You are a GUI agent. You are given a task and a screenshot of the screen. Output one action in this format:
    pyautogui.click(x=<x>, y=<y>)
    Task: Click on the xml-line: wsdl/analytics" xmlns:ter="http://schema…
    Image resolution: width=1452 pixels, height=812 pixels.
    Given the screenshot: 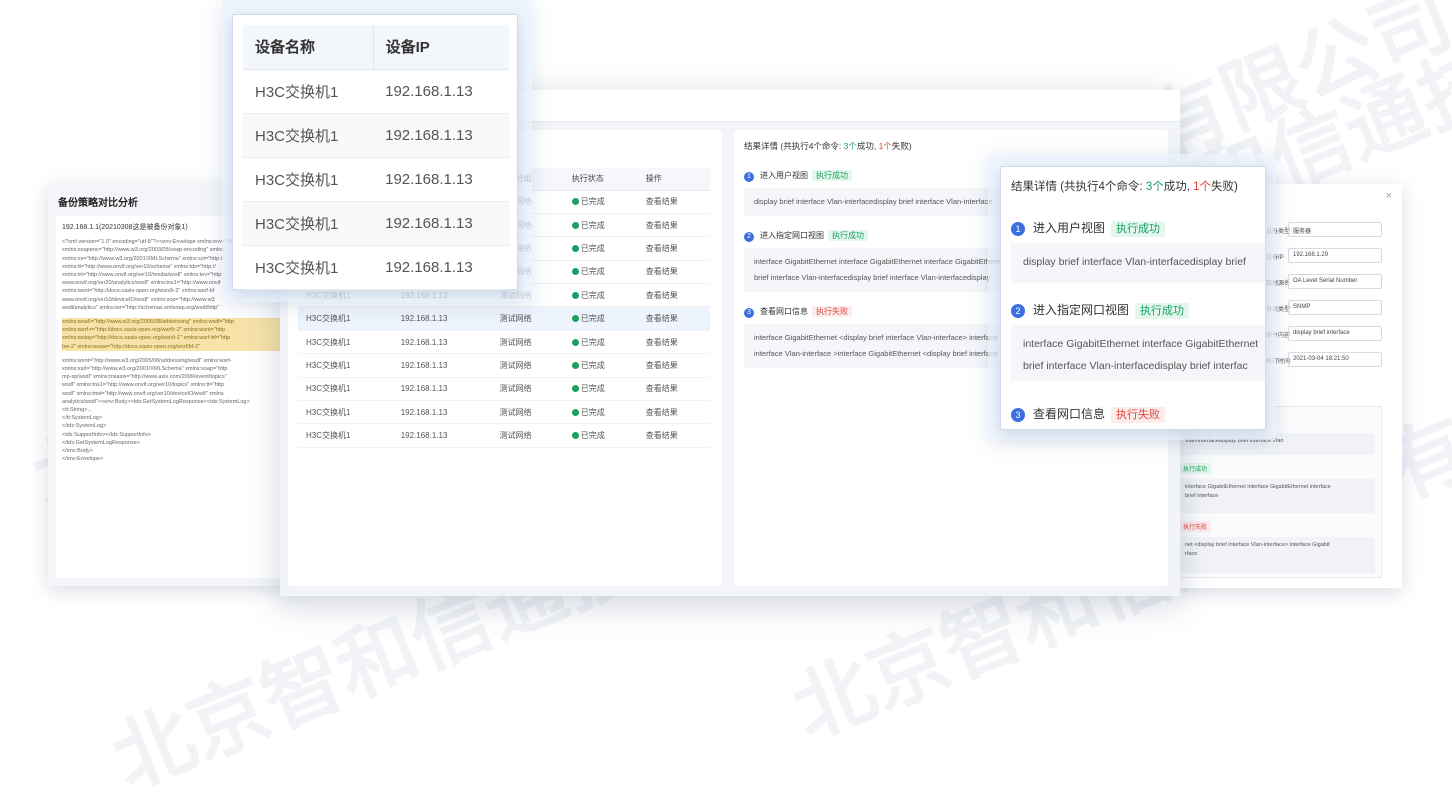 What is the action you would take?
    pyautogui.click(x=141, y=307)
    